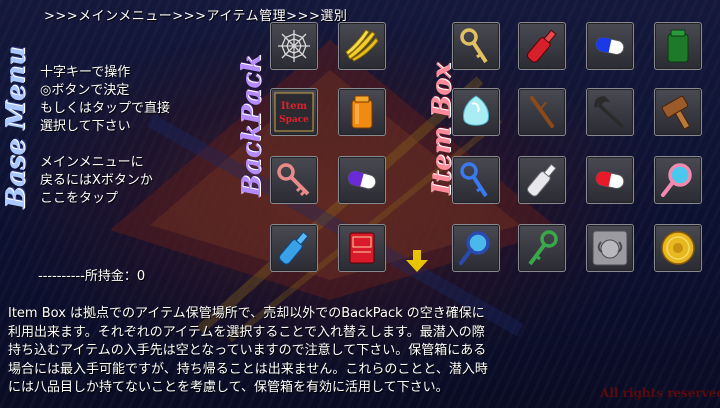 The height and width of the screenshot is (408, 720). I want to click on money-display: ----------所持金：0, so click(92, 276).